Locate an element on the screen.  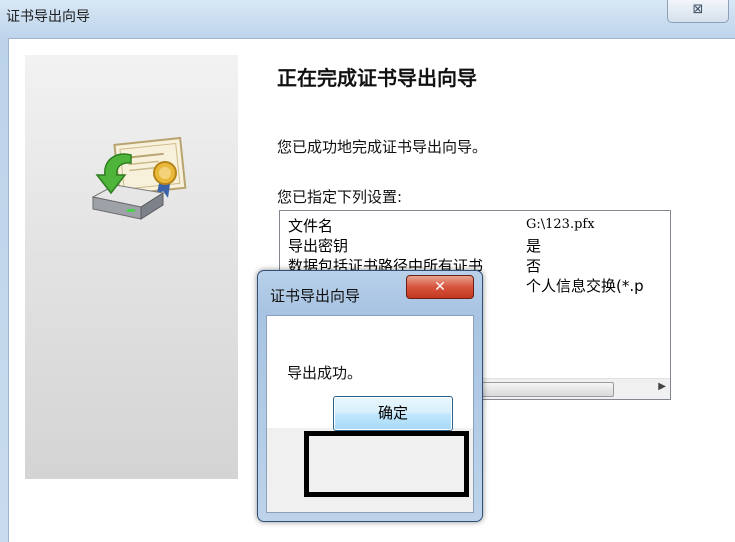
setting-key: 导出密钥 is located at coordinates (318, 246).